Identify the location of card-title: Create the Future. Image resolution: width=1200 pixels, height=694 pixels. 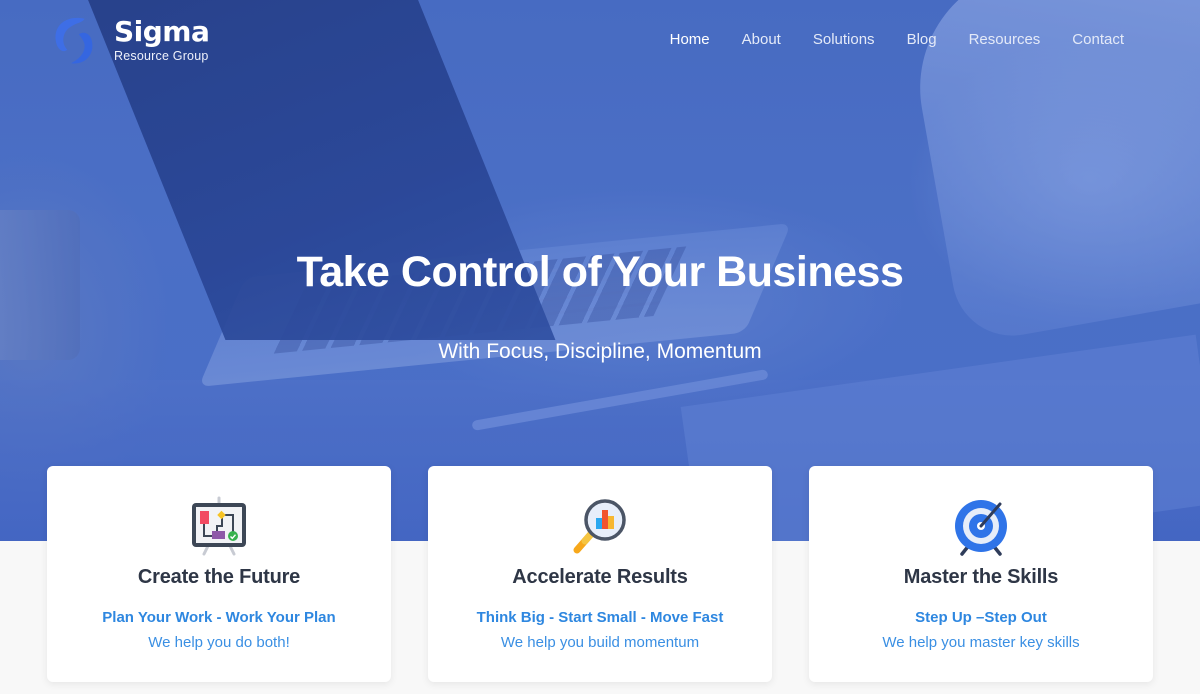
(219, 577).